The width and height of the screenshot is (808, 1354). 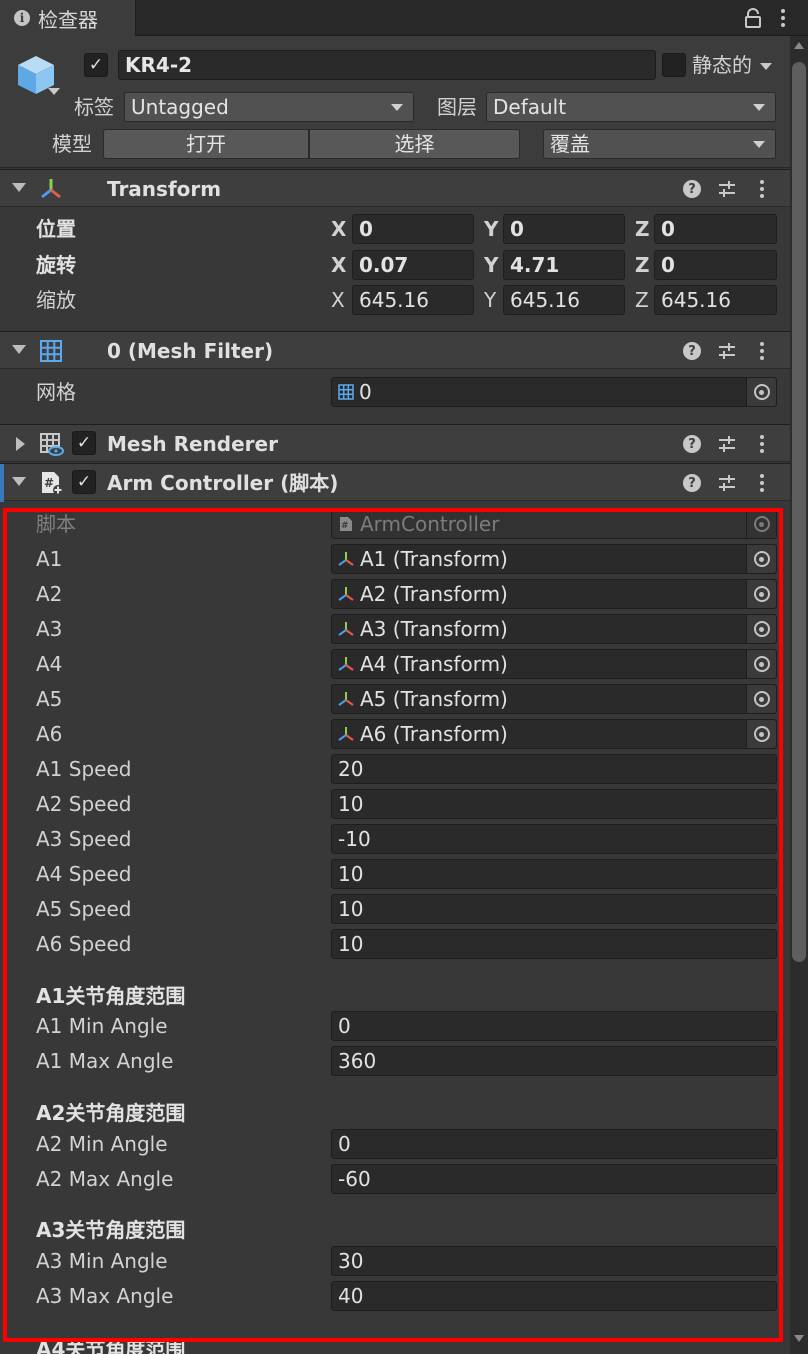 I want to click on a2-speed-field: 10, so click(x=554, y=804).